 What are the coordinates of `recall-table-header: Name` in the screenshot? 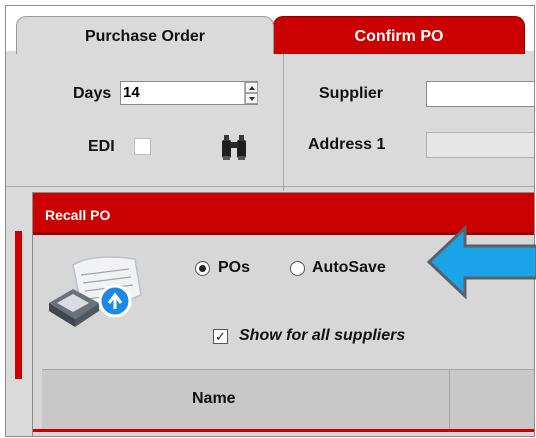 It's located at (288, 399).